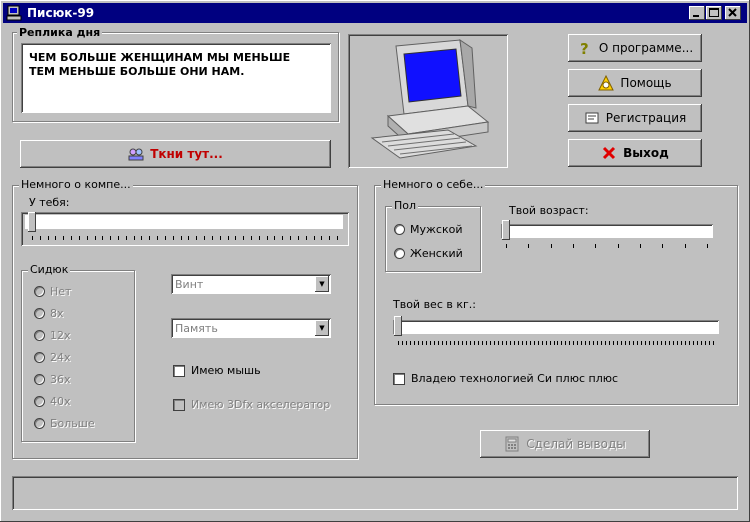 The height and width of the screenshot is (522, 750). Describe the element at coordinates (646, 83) in the screenshot. I see `help-label: Помощь` at that location.